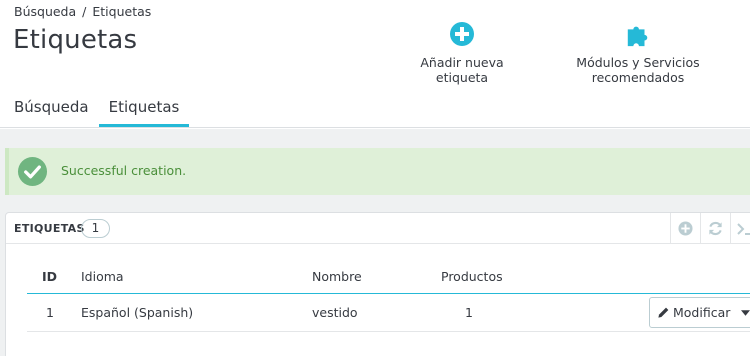  I want to click on breadcrumb-parent: Búsqueda, so click(45, 11).